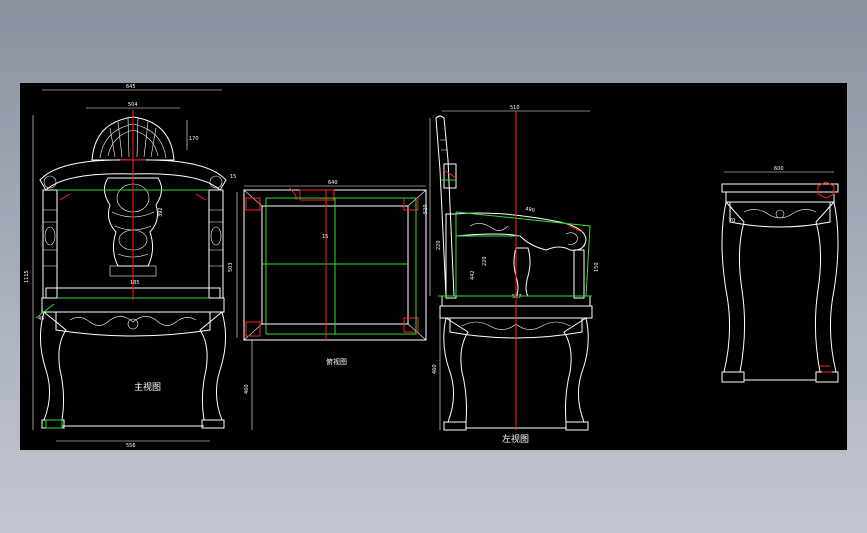 Image resolution: width=867 pixels, height=533 pixels. Describe the element at coordinates (439, 245) in the screenshot. I see `dim-left-rail: 220` at that location.